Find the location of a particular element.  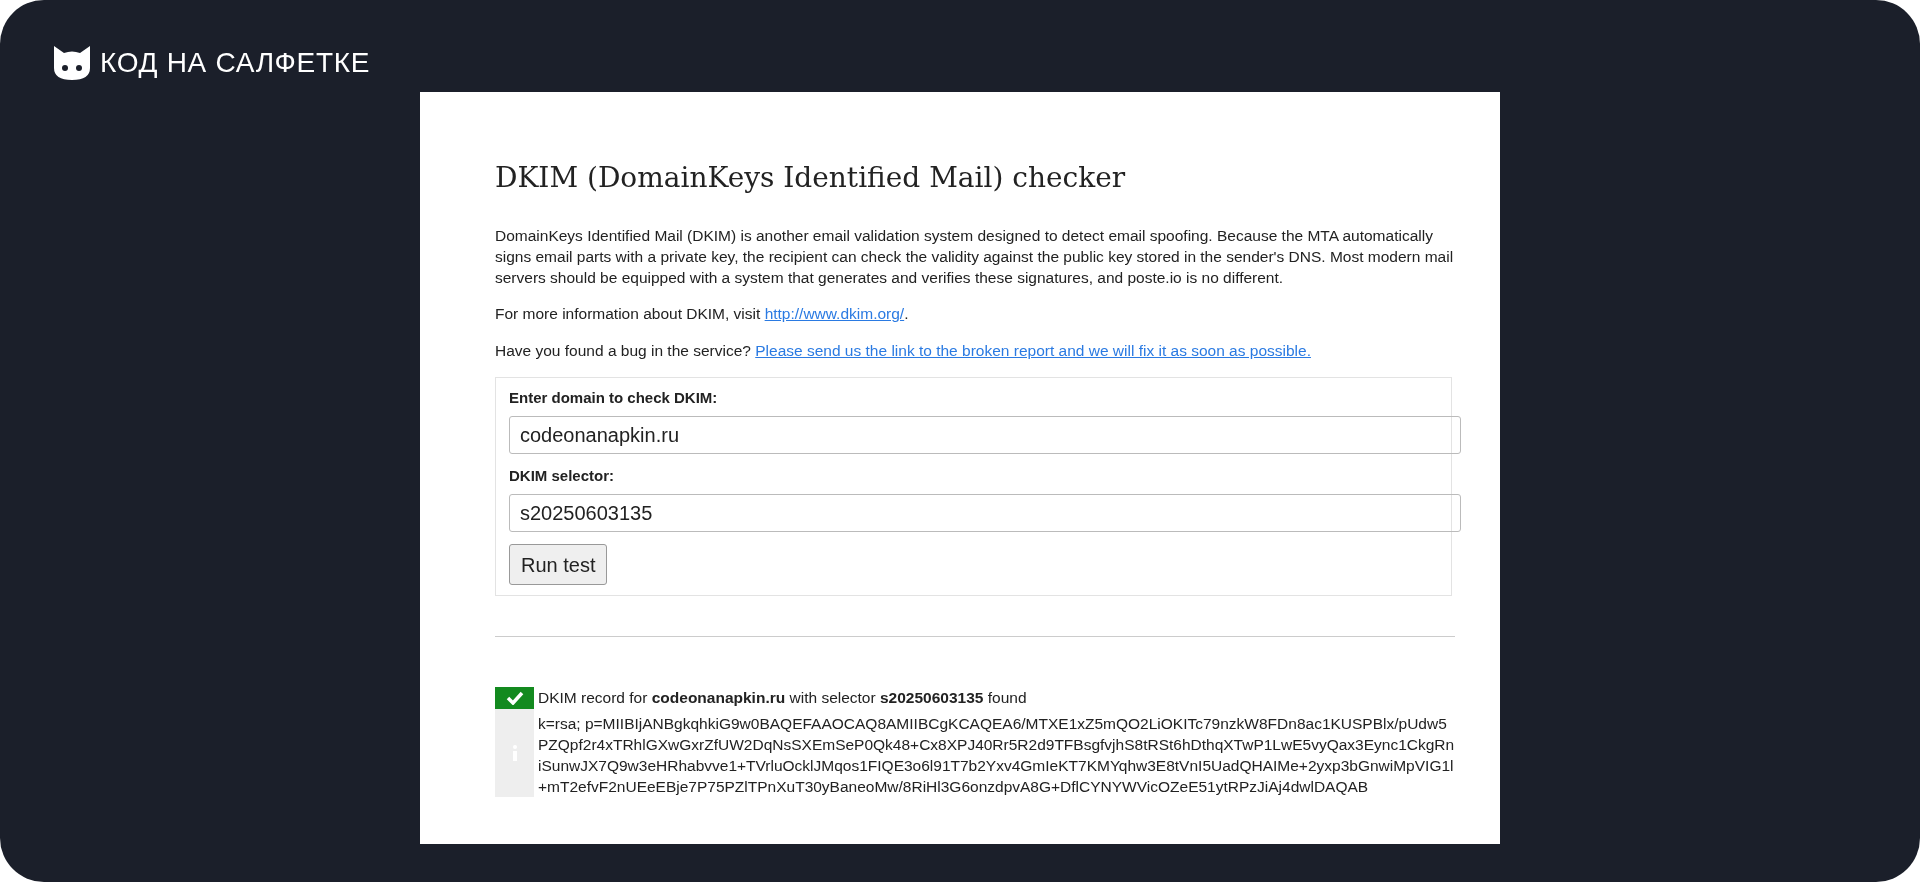

dkim-link: http://www.dkim.org/ is located at coordinates (834, 313).